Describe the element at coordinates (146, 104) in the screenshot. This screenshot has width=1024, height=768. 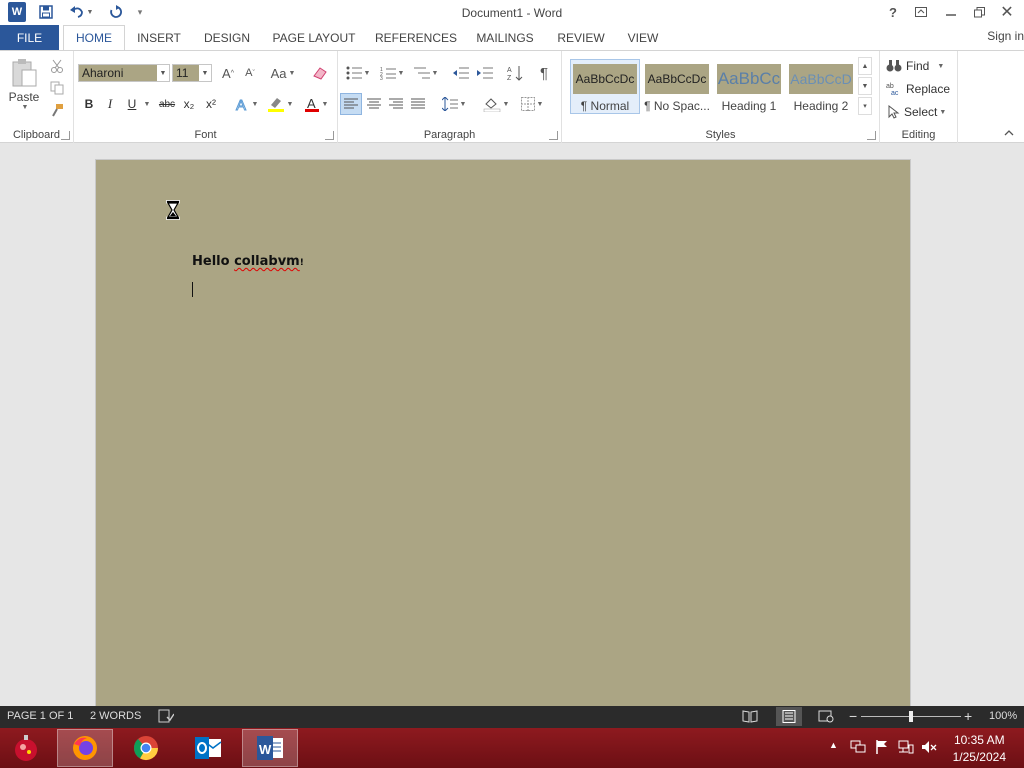
I see `underline-dropdown-icon: ▼` at that location.